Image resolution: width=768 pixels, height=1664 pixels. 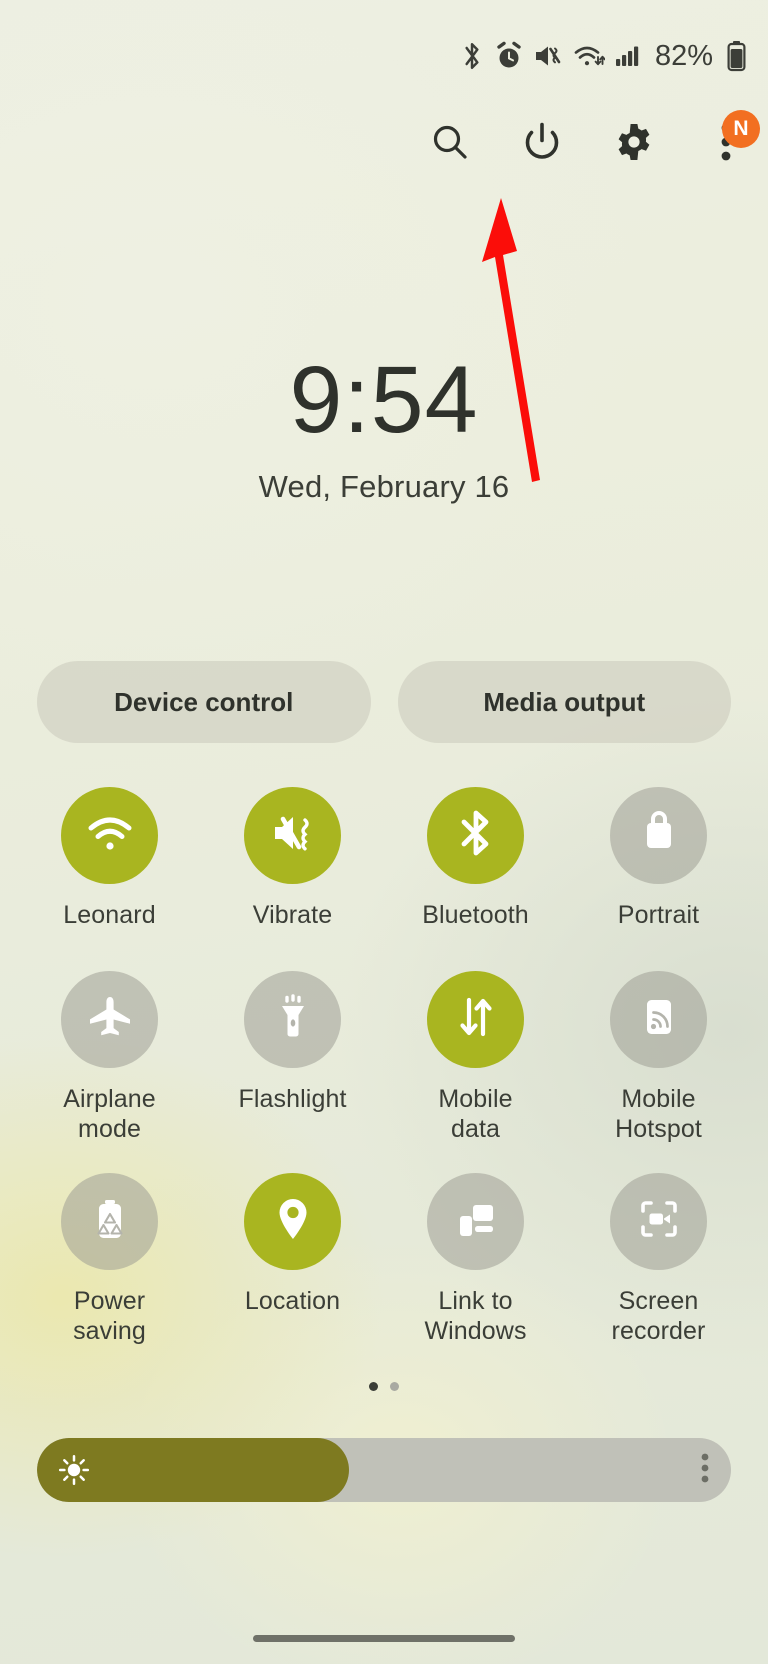 I want to click on tile-wifi-label: Leonard, so click(x=109, y=915).